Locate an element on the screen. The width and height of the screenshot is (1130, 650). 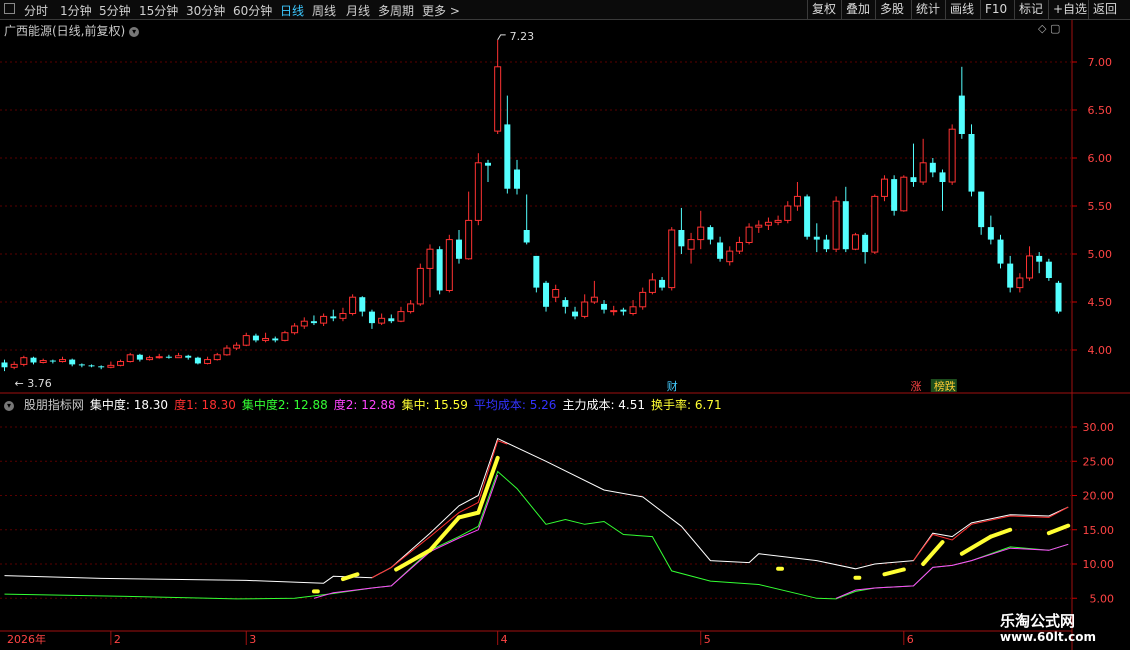
y-tick-label: 15.00 is located at coordinates (1099, 530).